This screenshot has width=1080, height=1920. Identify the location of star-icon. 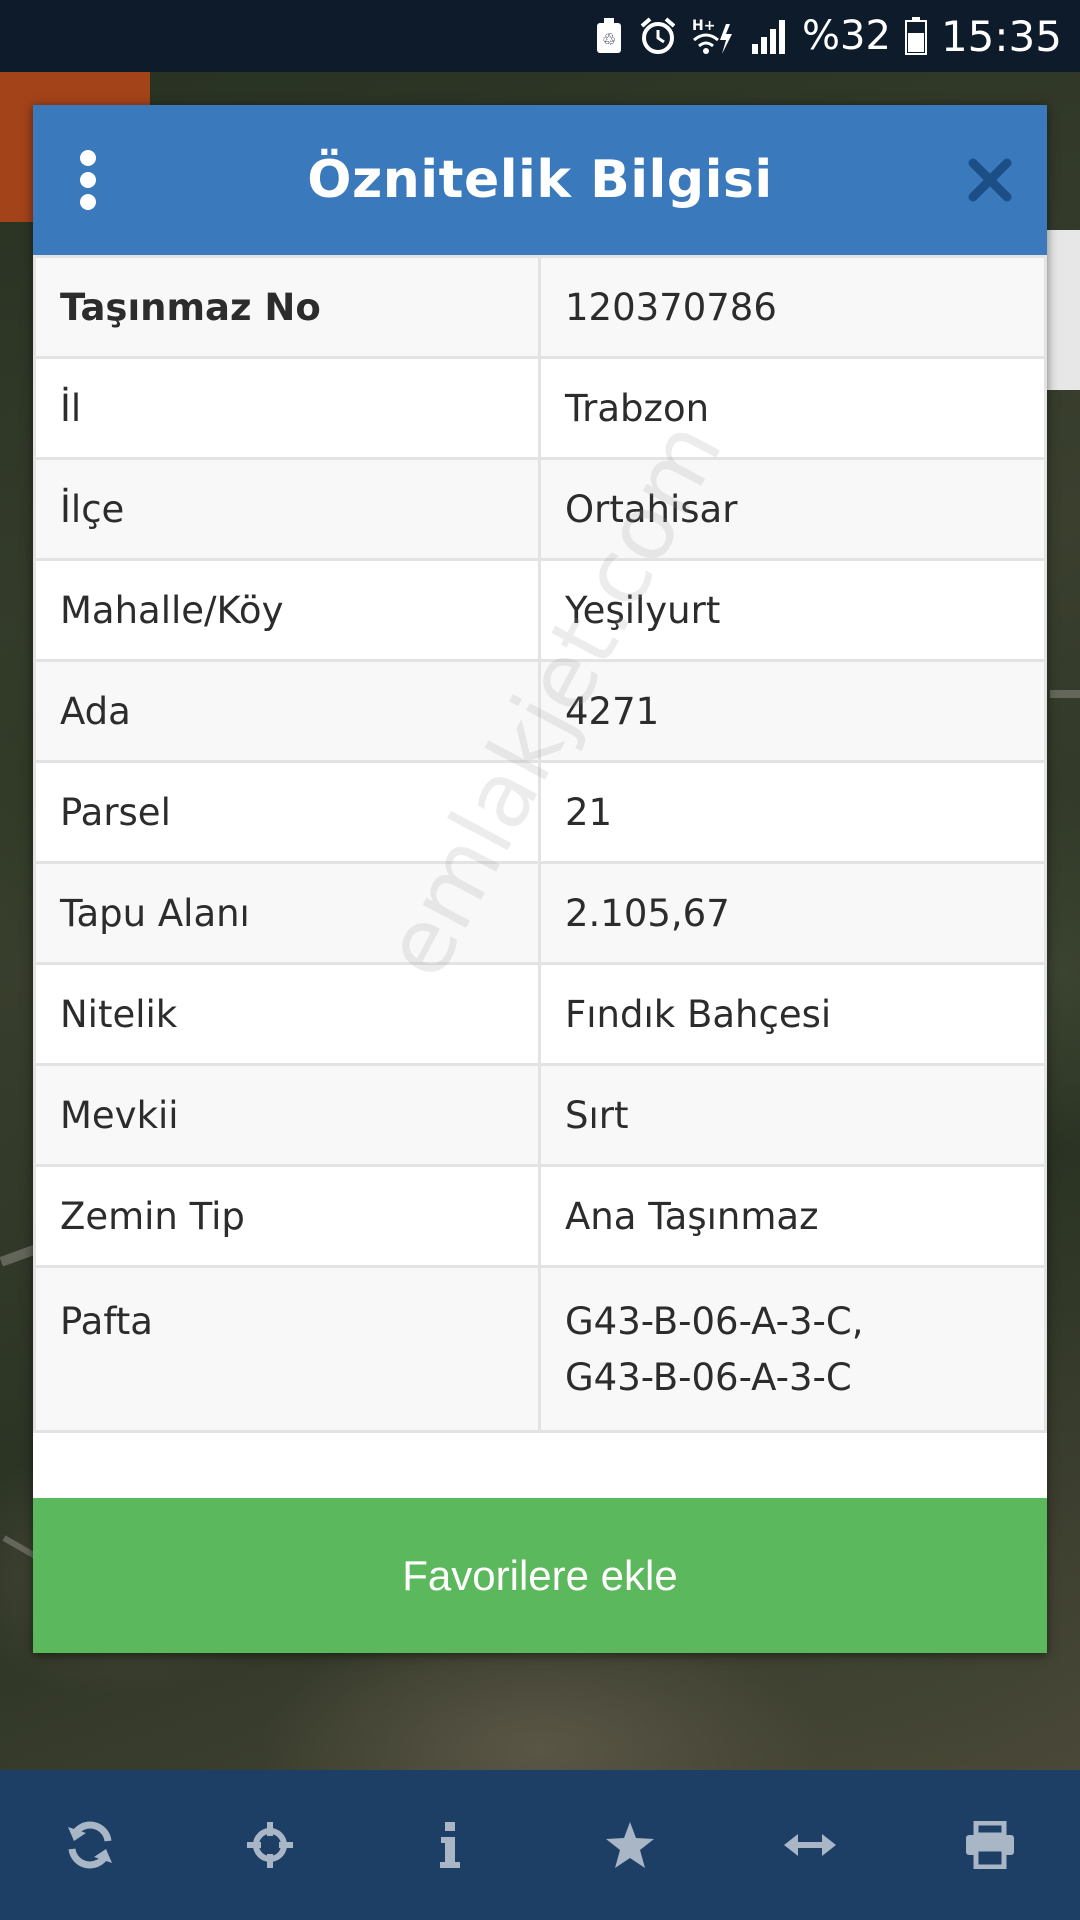
(630, 1845).